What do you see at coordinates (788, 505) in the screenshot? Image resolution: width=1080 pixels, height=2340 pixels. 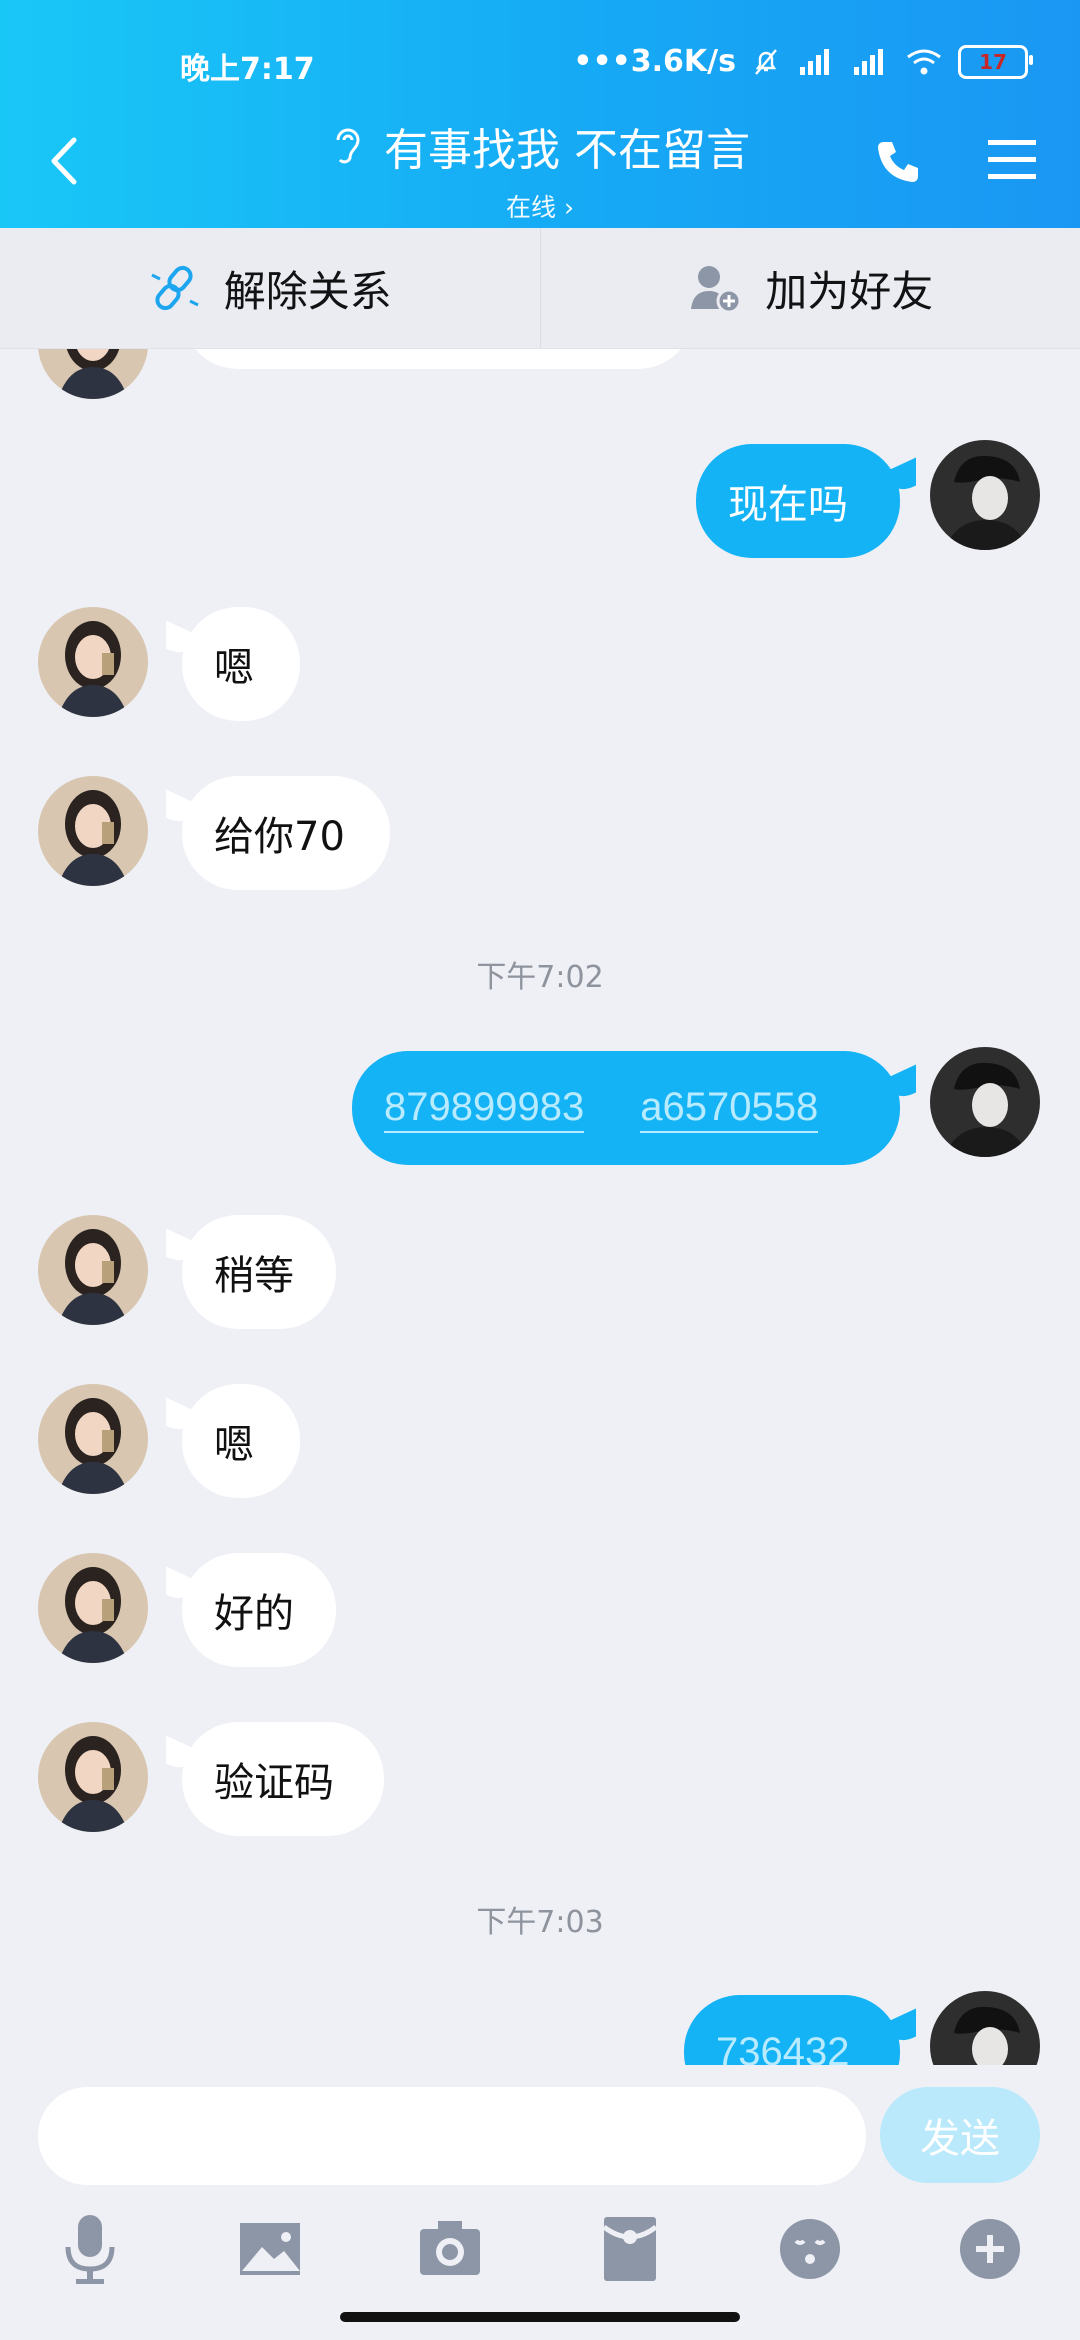 I see `message-text: 现在吗` at bounding box center [788, 505].